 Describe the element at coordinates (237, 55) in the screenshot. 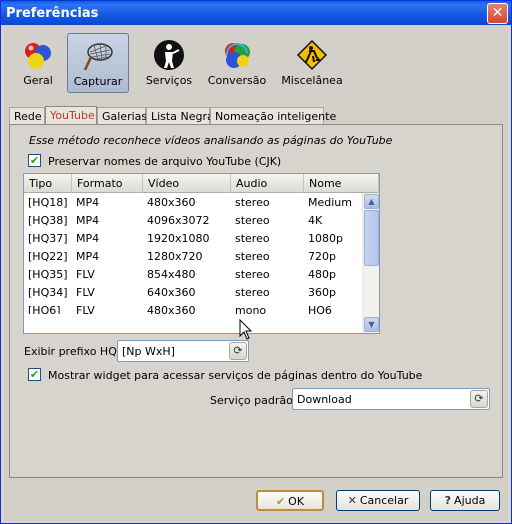

I see `conversion-balls-icon` at that location.